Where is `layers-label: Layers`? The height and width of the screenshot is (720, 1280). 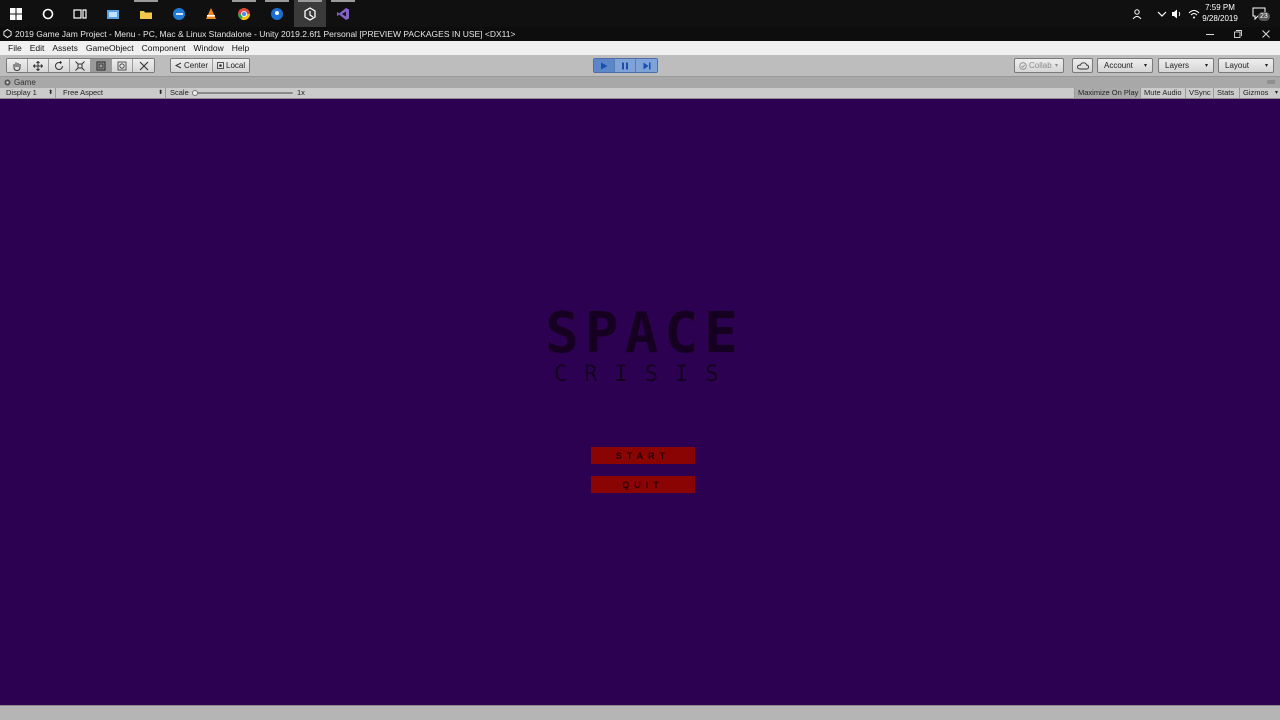
layers-label: Layers is located at coordinates (1177, 65).